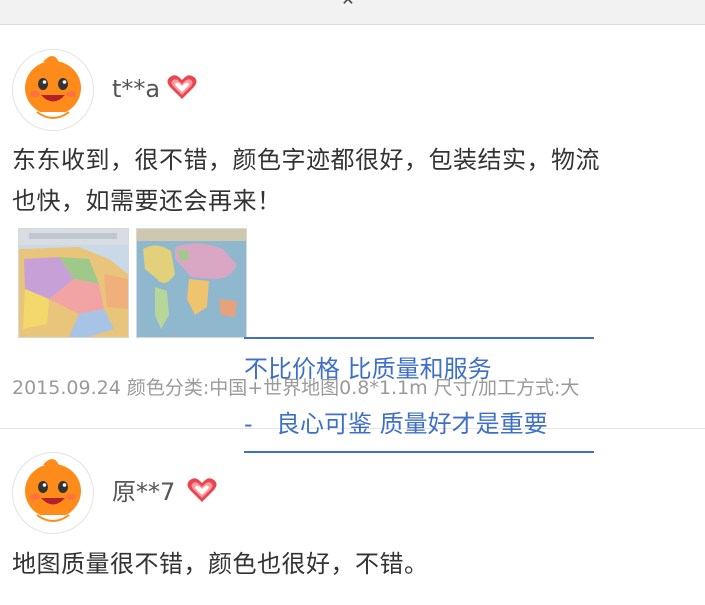  Describe the element at coordinates (248, 424) in the screenshot. I see `watermark-dash: -` at that location.